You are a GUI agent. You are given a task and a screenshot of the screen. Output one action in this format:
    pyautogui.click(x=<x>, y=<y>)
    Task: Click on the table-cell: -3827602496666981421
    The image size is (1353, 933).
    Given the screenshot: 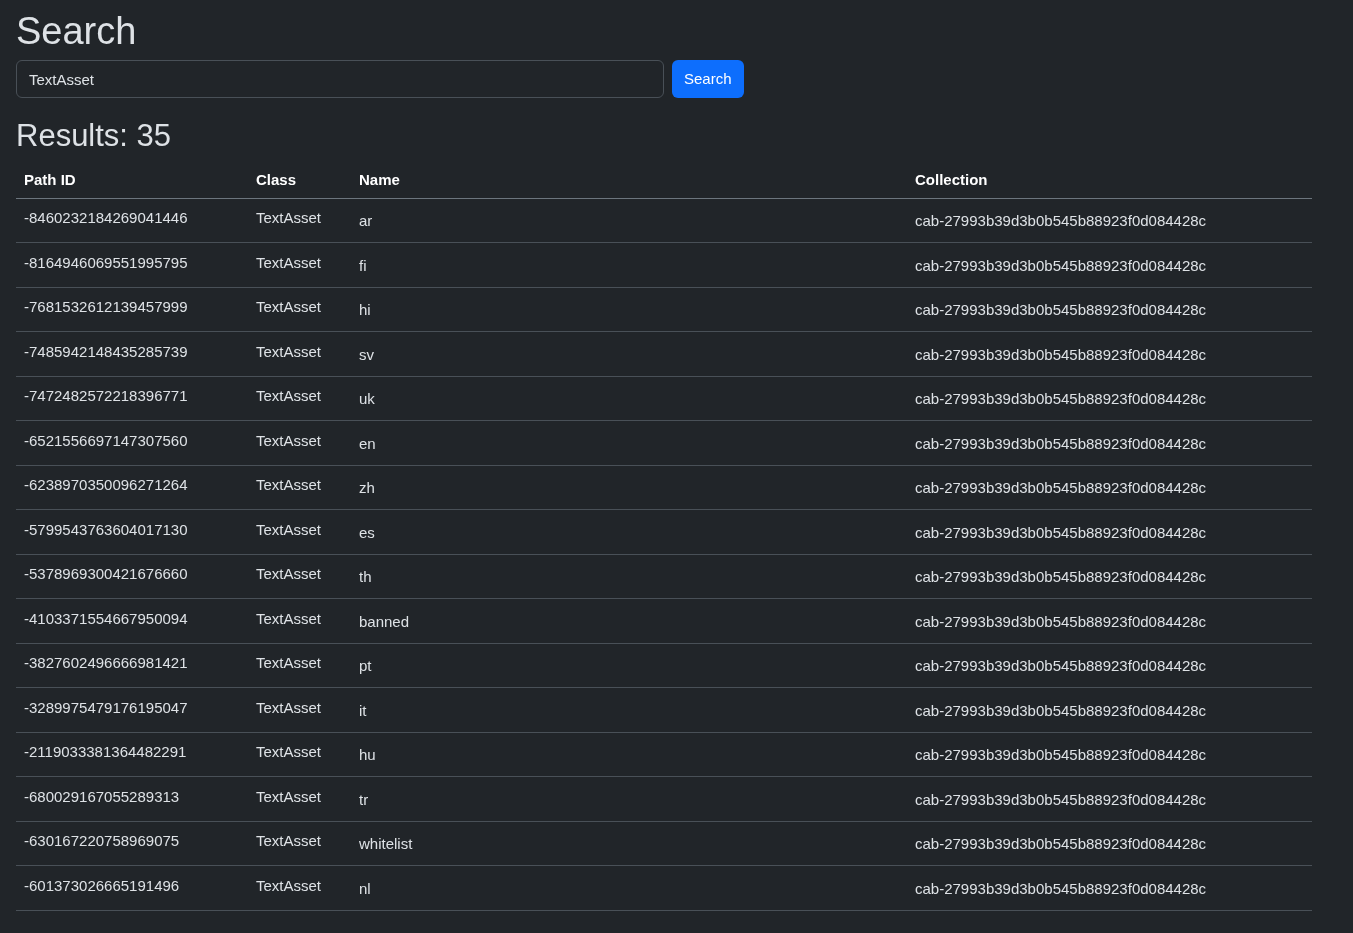 What is the action you would take?
    pyautogui.click(x=106, y=662)
    